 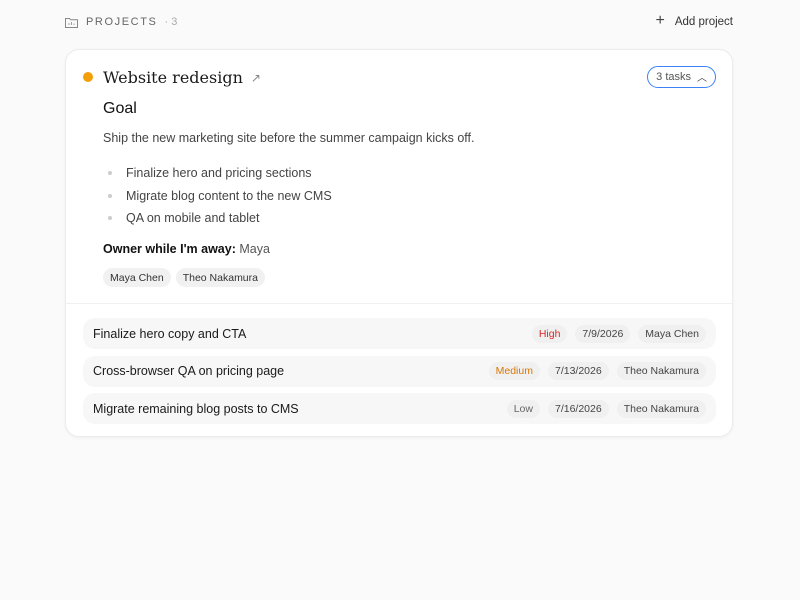 What do you see at coordinates (399, 22) in the screenshot?
I see `projects-header: PROJECTS · 3 + Add project` at bounding box center [399, 22].